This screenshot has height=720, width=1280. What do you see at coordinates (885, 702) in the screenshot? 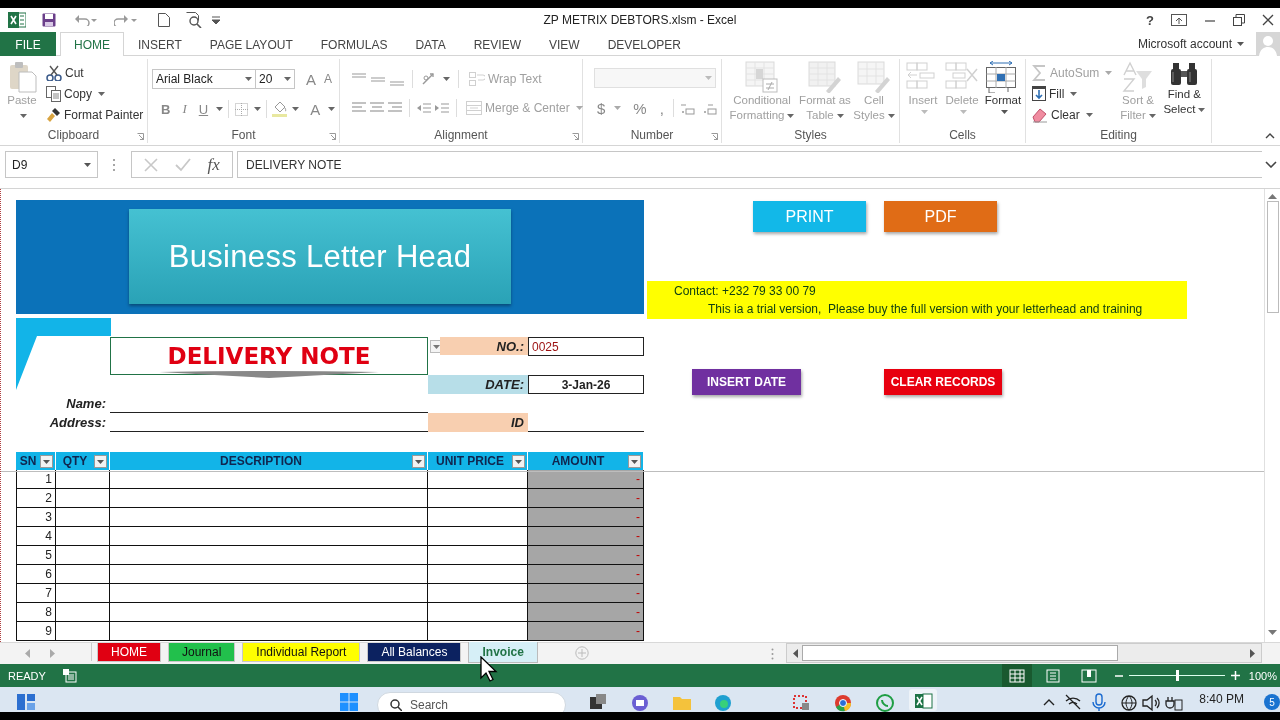
I see `whatsapp-icon` at bounding box center [885, 702].